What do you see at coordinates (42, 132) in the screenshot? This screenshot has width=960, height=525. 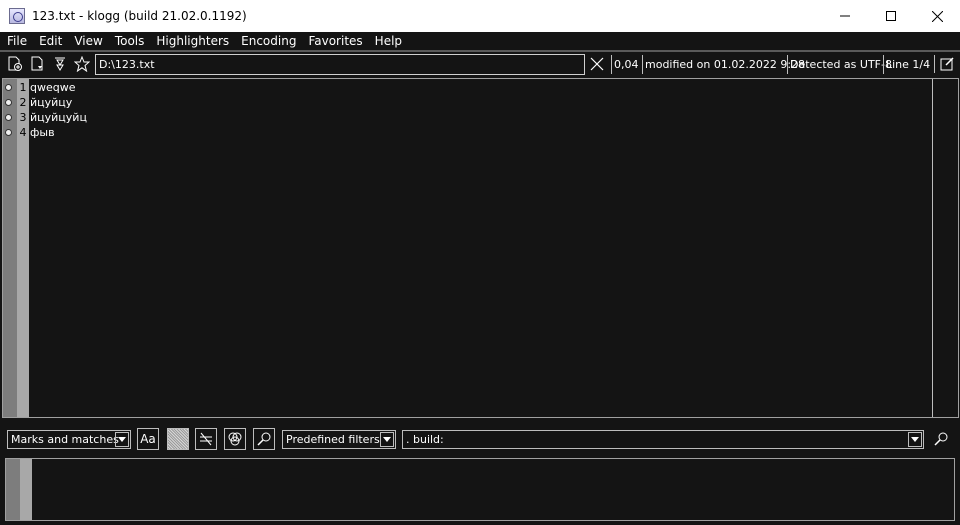 I see `line-text: фыв` at bounding box center [42, 132].